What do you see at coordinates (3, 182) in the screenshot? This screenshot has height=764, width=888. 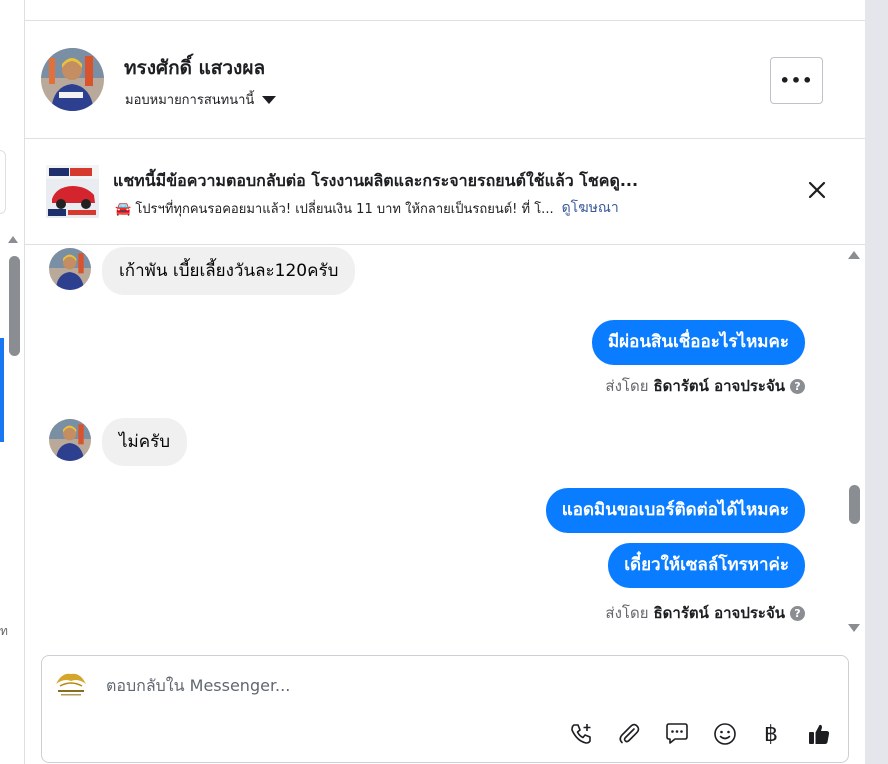 I see `left-panel-card` at bounding box center [3, 182].